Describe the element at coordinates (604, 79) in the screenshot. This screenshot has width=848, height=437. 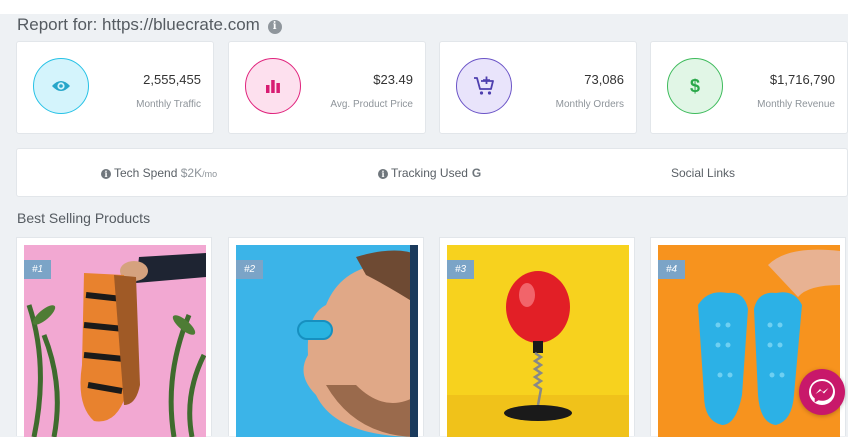
I see `stat-value: 73,086` at that location.